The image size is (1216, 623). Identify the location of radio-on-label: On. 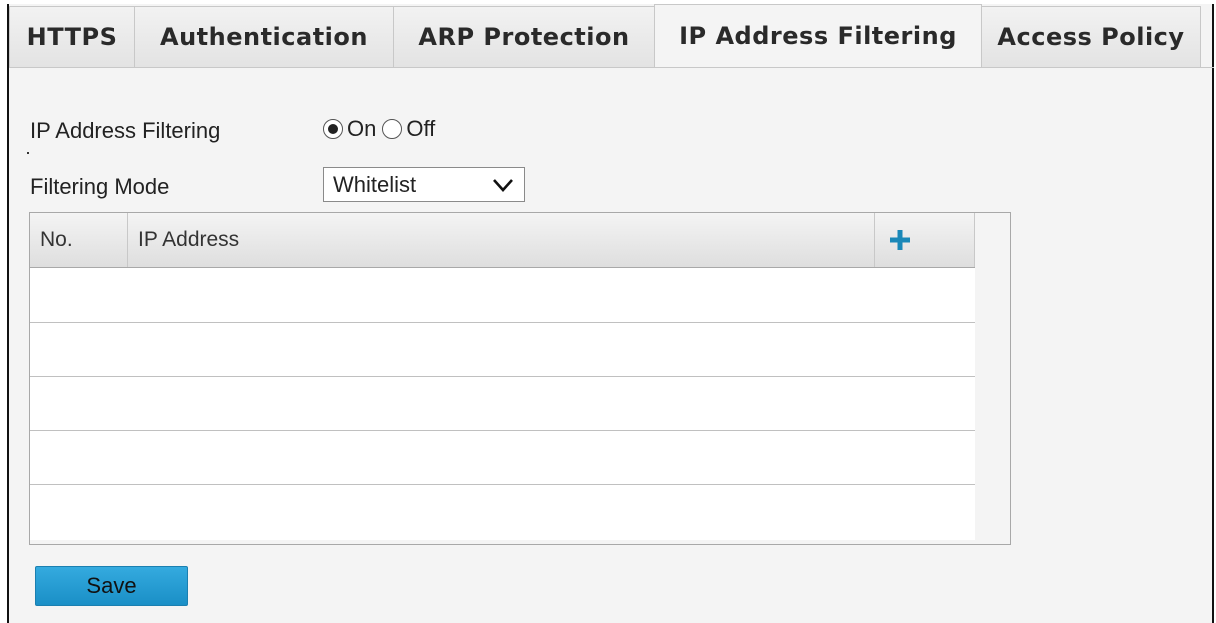
(361, 129).